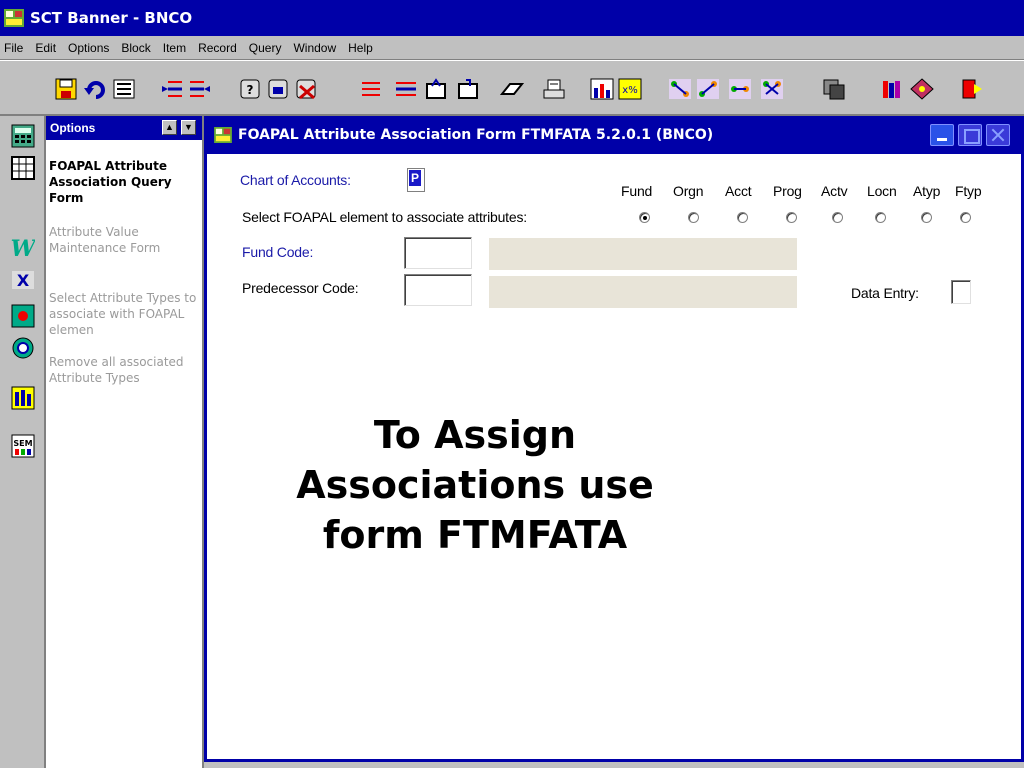  What do you see at coordinates (116, 370) in the screenshot?
I see `option-remove-attribute-types: Remove all associated Attribute Types` at bounding box center [116, 370].